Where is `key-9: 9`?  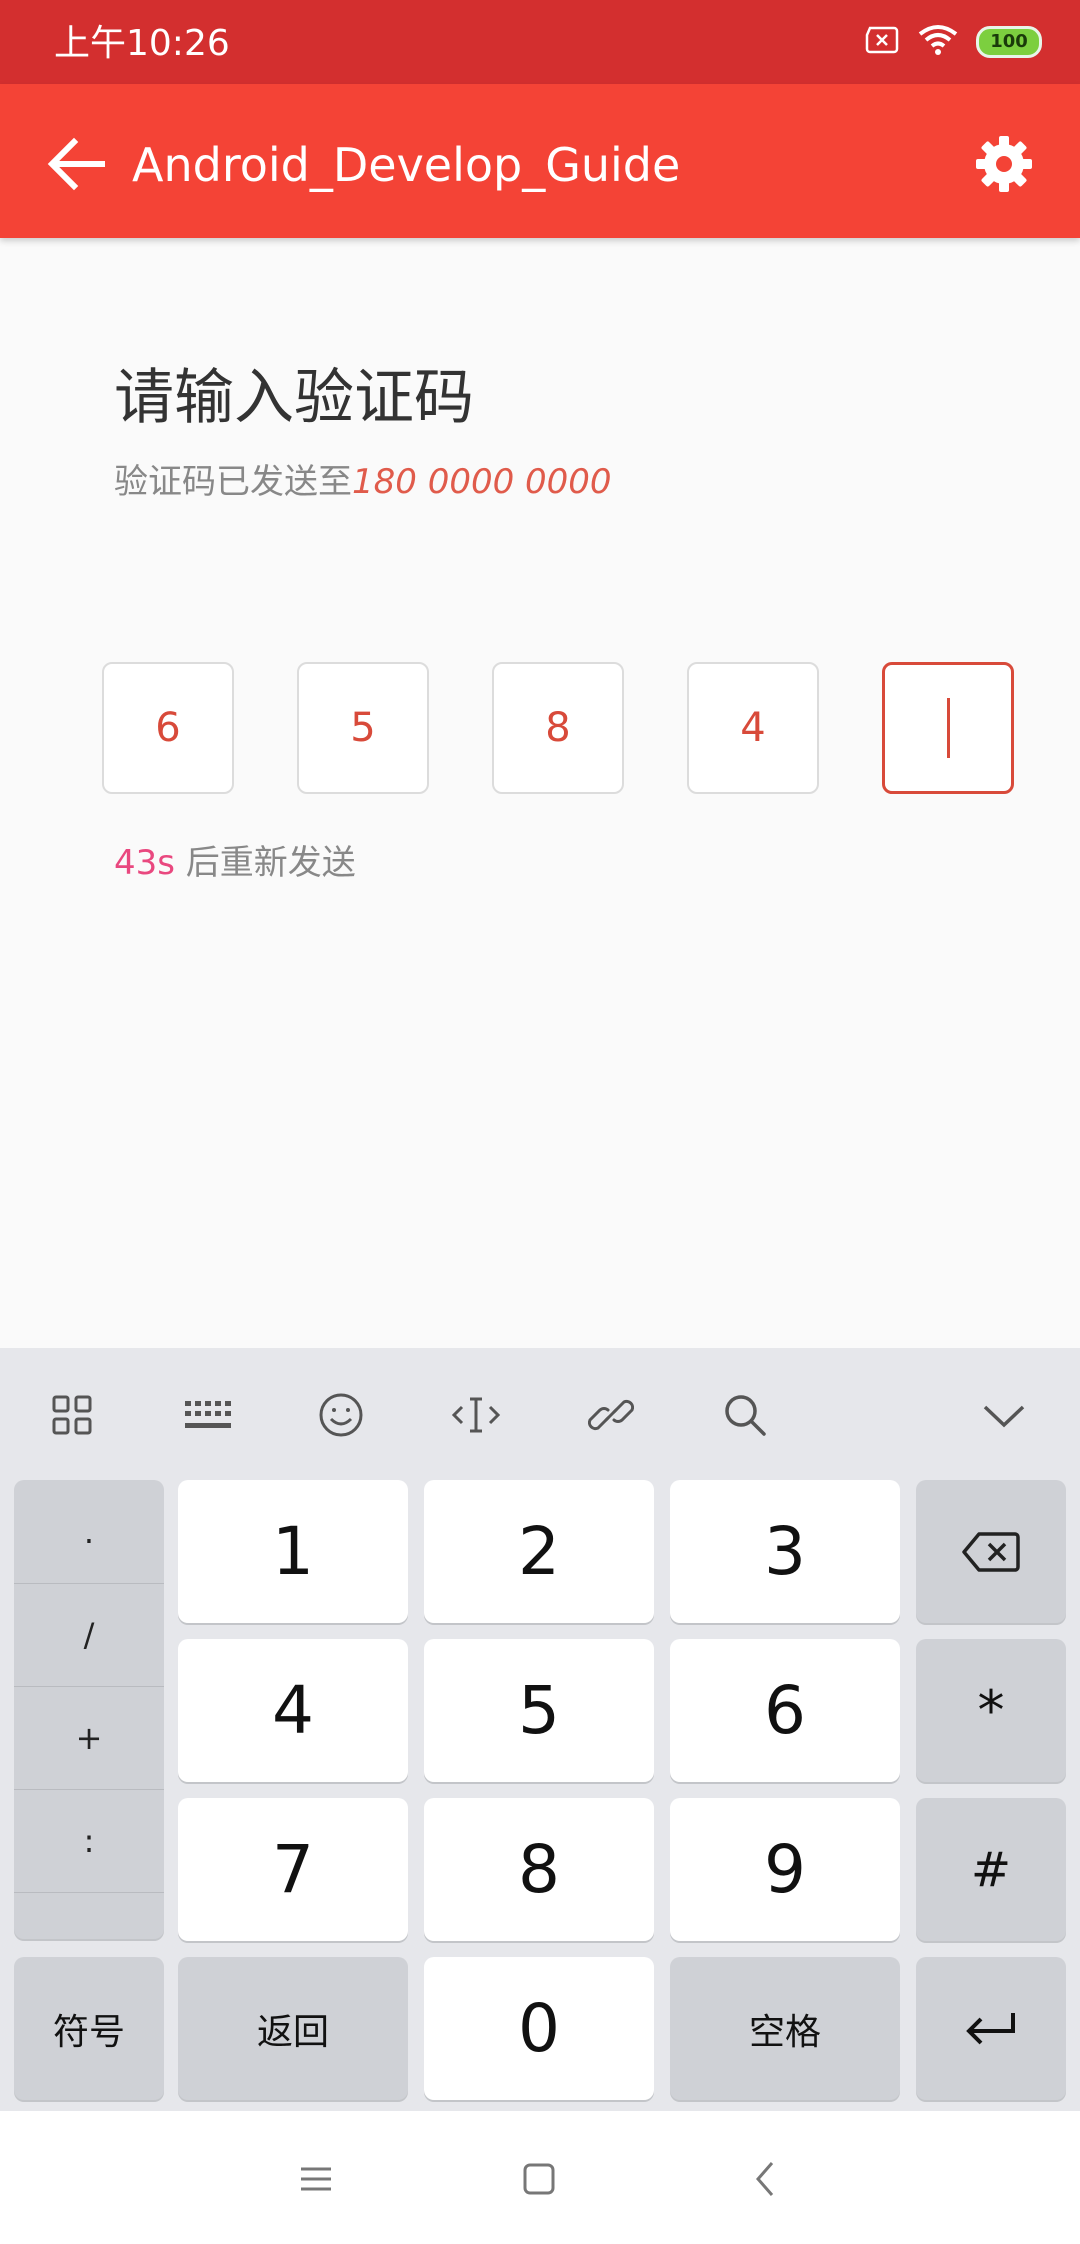
key-9: 9 is located at coordinates (785, 1869).